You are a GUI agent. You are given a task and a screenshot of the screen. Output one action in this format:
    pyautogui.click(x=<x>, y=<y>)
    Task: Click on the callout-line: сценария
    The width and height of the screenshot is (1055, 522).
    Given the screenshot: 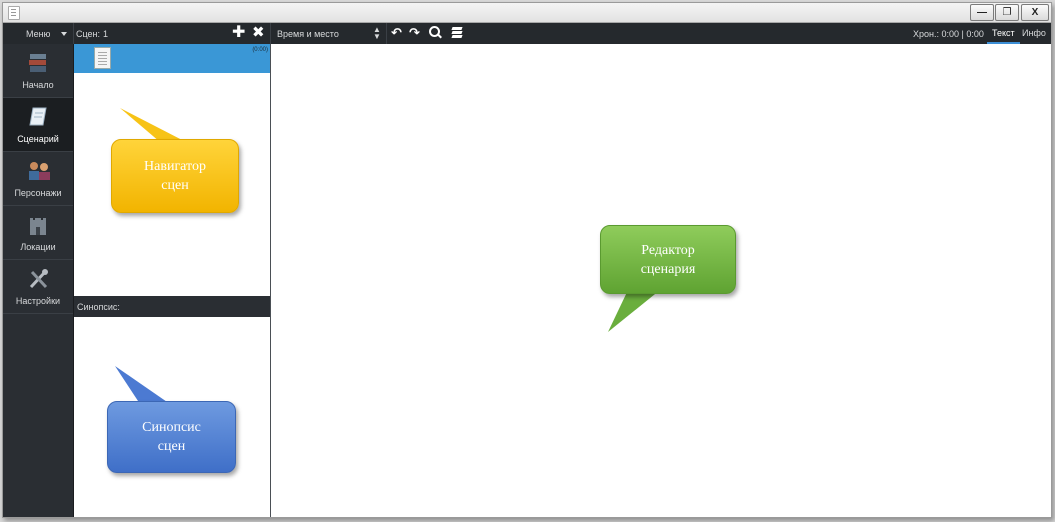 What is the action you would take?
    pyautogui.click(x=668, y=269)
    